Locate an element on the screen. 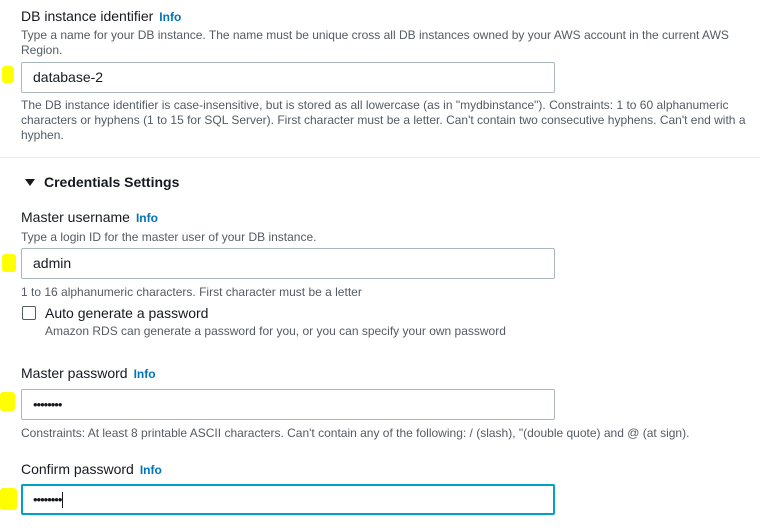 The height and width of the screenshot is (531, 760). db-identifier-label: DB instance identifier Info is located at coordinates (101, 16).